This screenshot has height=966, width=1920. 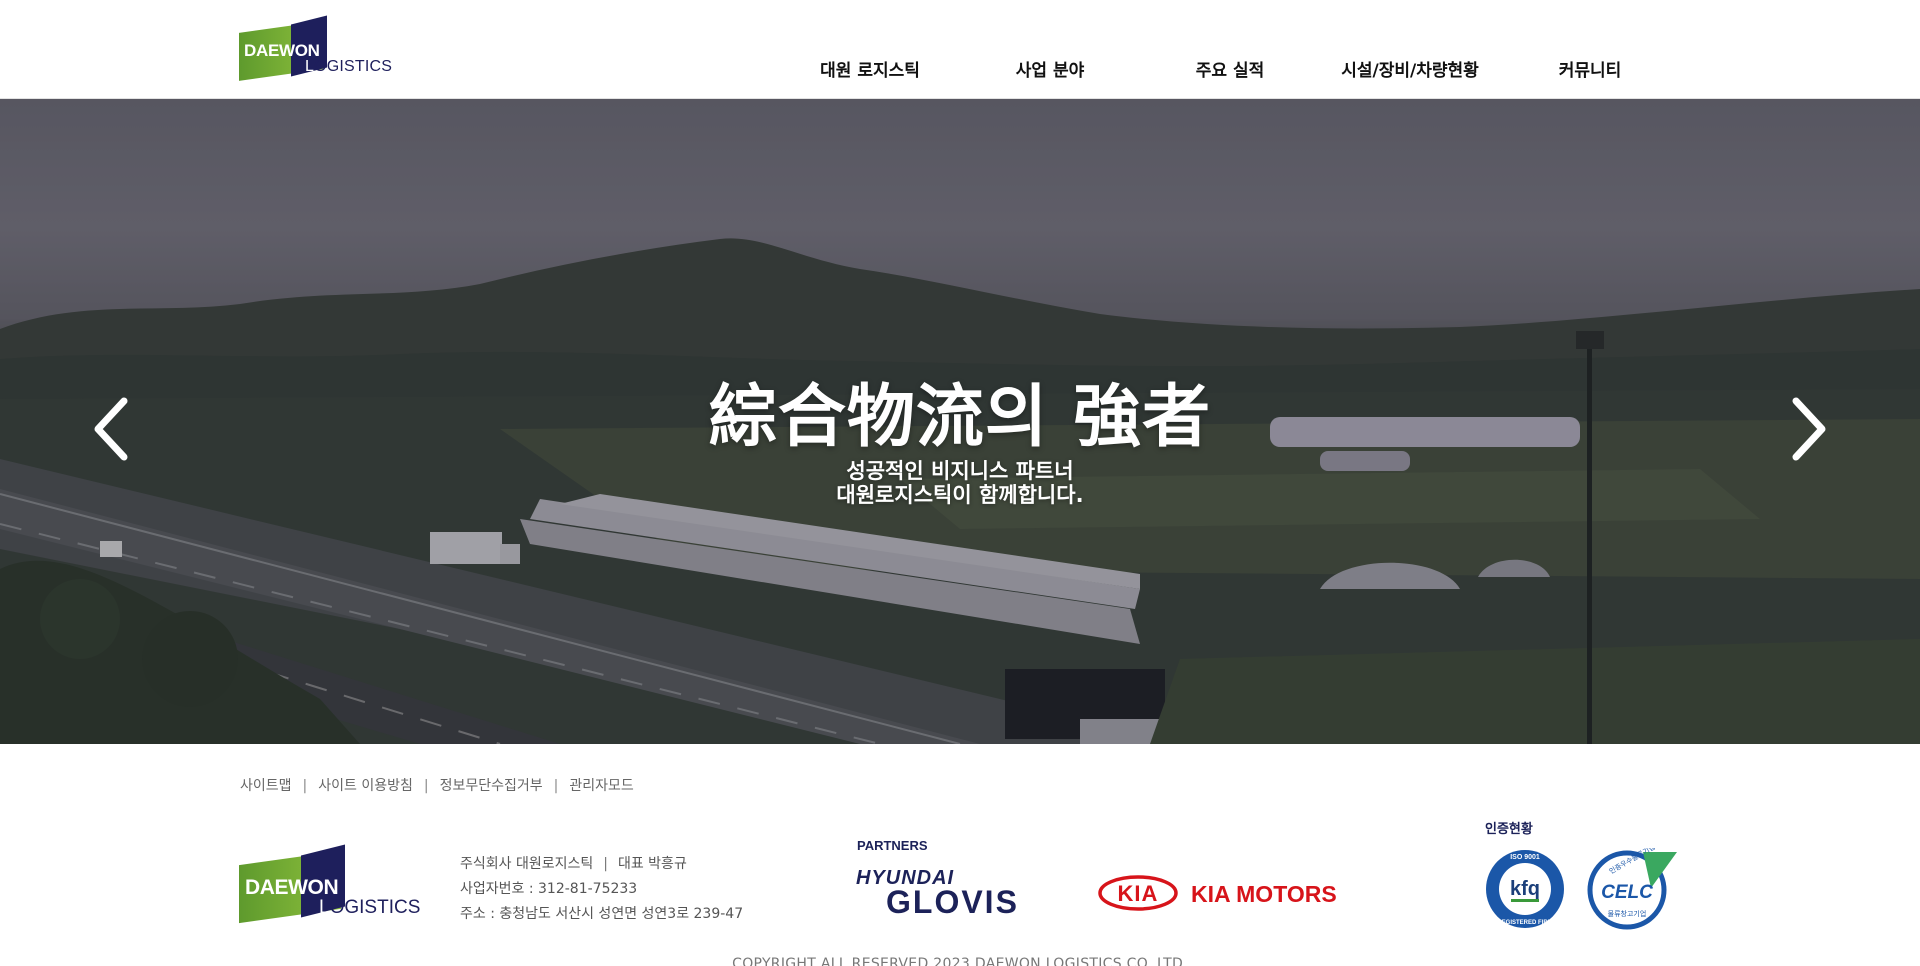 I want to click on kia-motors-text: KIA MOTORS, so click(x=1264, y=894).